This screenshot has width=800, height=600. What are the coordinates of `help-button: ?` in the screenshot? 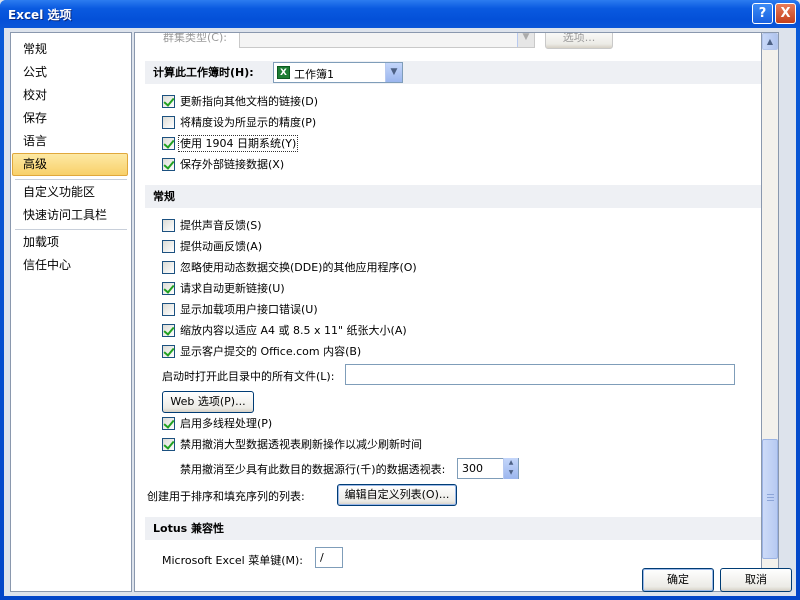 It's located at (762, 13).